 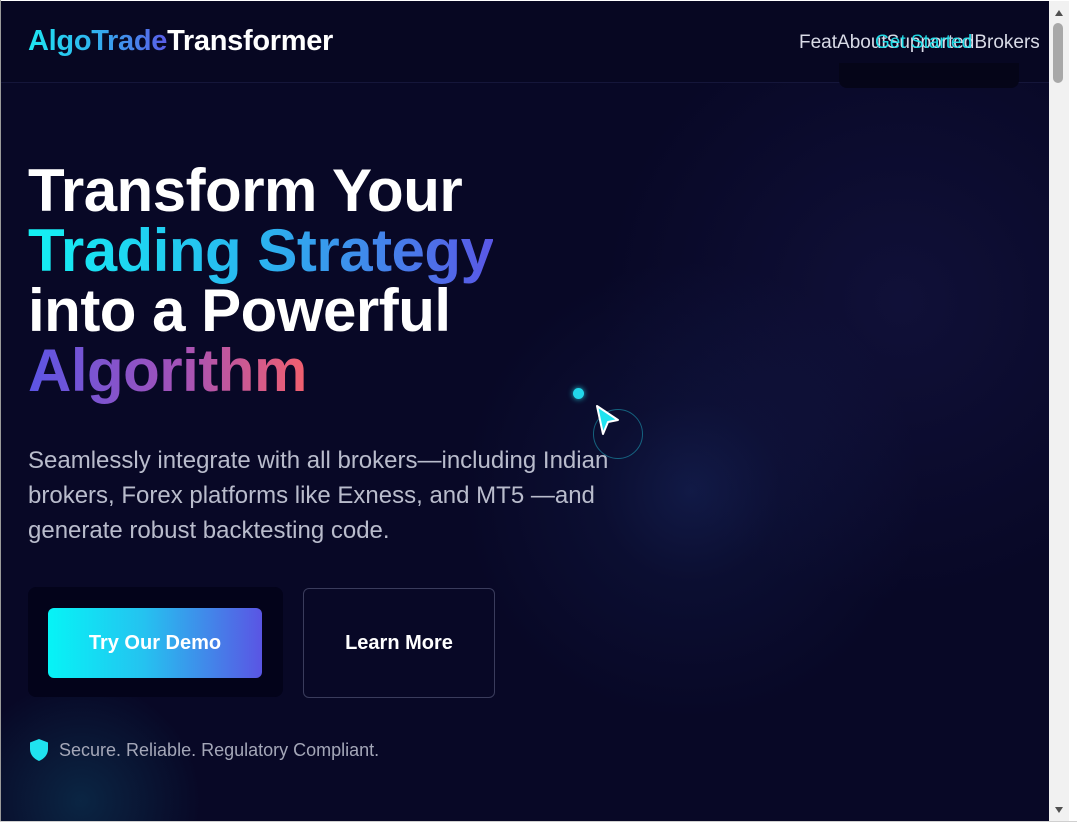 What do you see at coordinates (578, 393) in the screenshot?
I see `cursor-trail-dot` at bounding box center [578, 393].